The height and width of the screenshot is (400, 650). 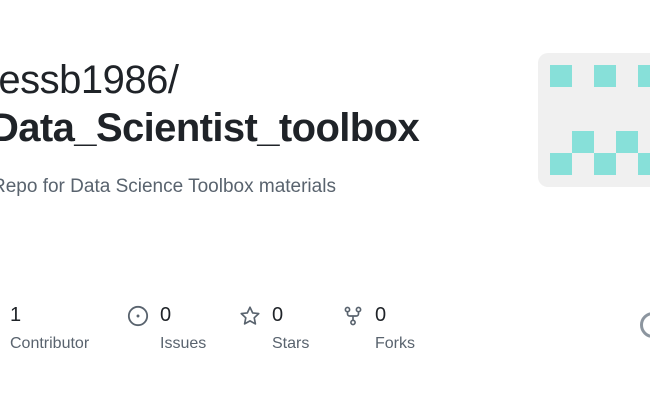 I want to click on stars-label: Stars, so click(x=291, y=343).